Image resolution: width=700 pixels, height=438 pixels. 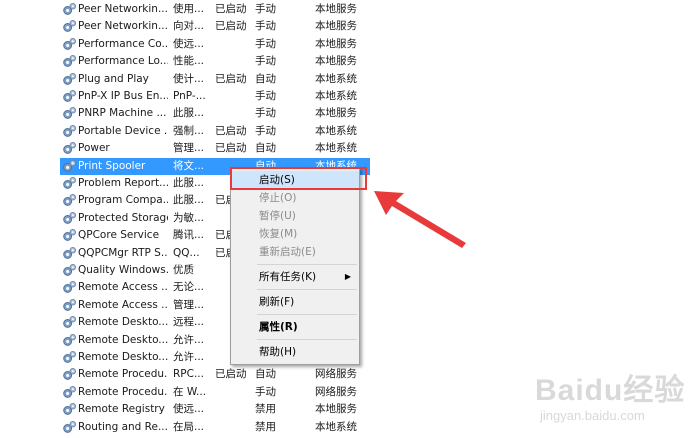 I want to click on service-row: Plug and Play 使计... 已启动 自动 本地系统, so click(x=215, y=79).